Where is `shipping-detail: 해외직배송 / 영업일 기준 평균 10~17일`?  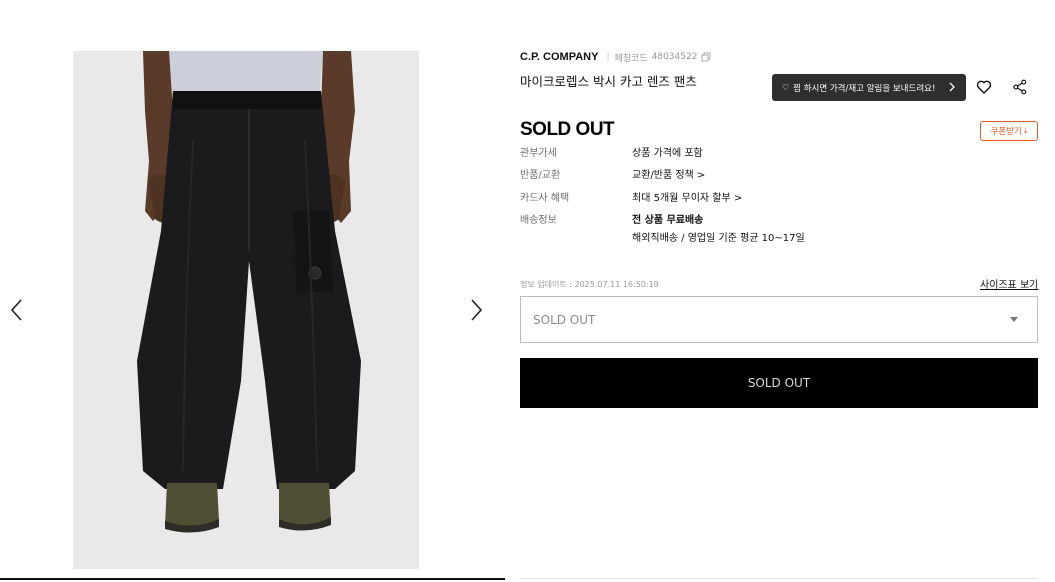
shipping-detail: 해외직배송 / 영업일 기준 평균 10~17일 is located at coordinates (718, 238).